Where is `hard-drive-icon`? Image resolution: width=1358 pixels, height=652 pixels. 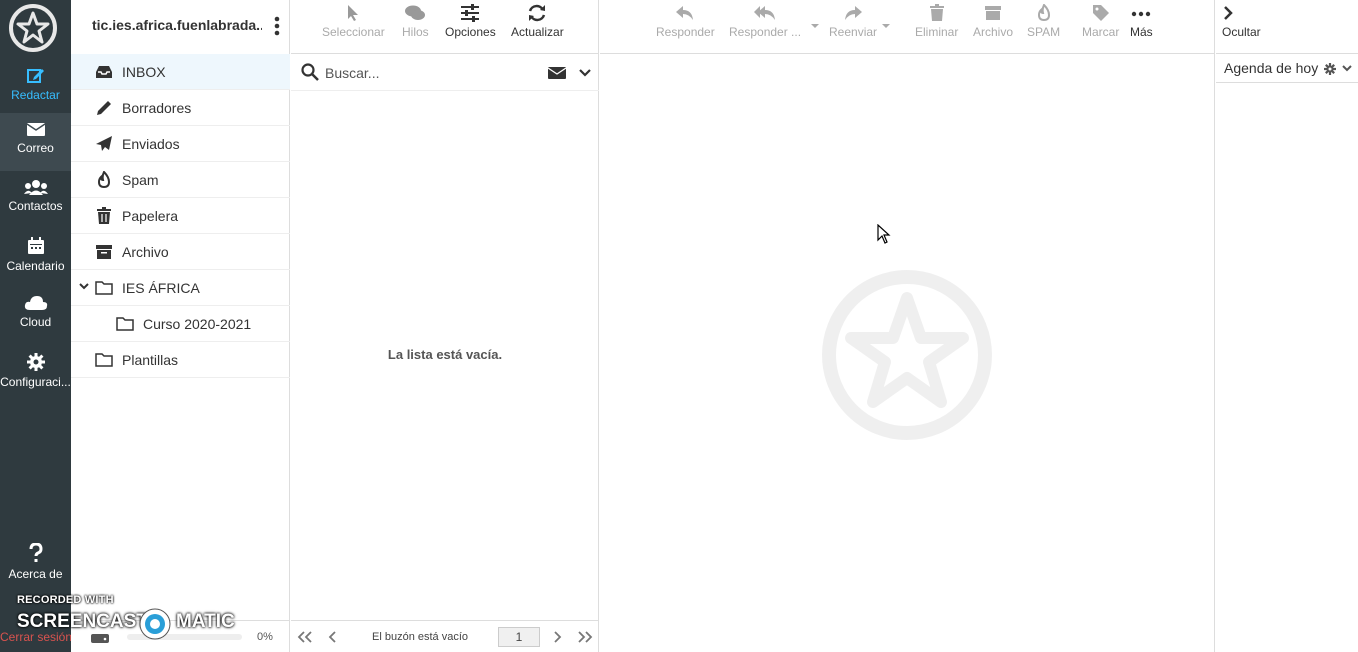
hard-drive-icon is located at coordinates (100, 638).